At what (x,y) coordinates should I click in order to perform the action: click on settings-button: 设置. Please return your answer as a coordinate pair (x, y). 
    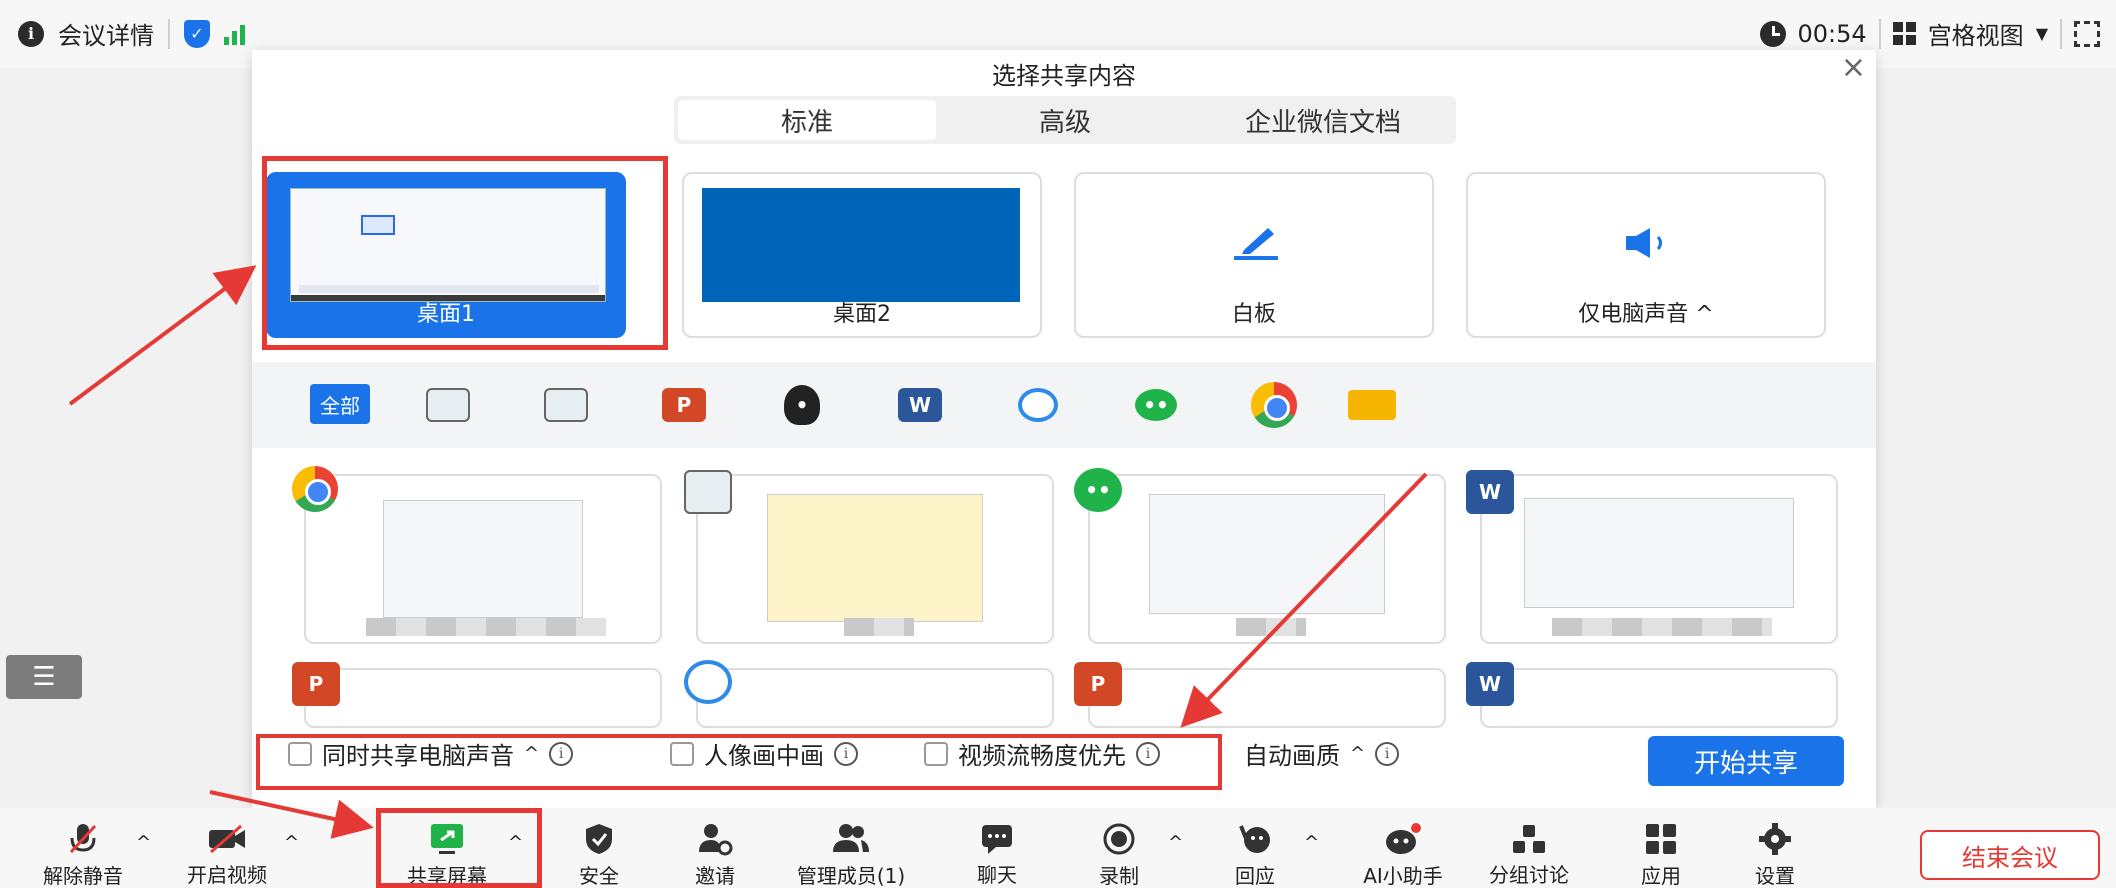
    Looking at the image, I should click on (1775, 848).